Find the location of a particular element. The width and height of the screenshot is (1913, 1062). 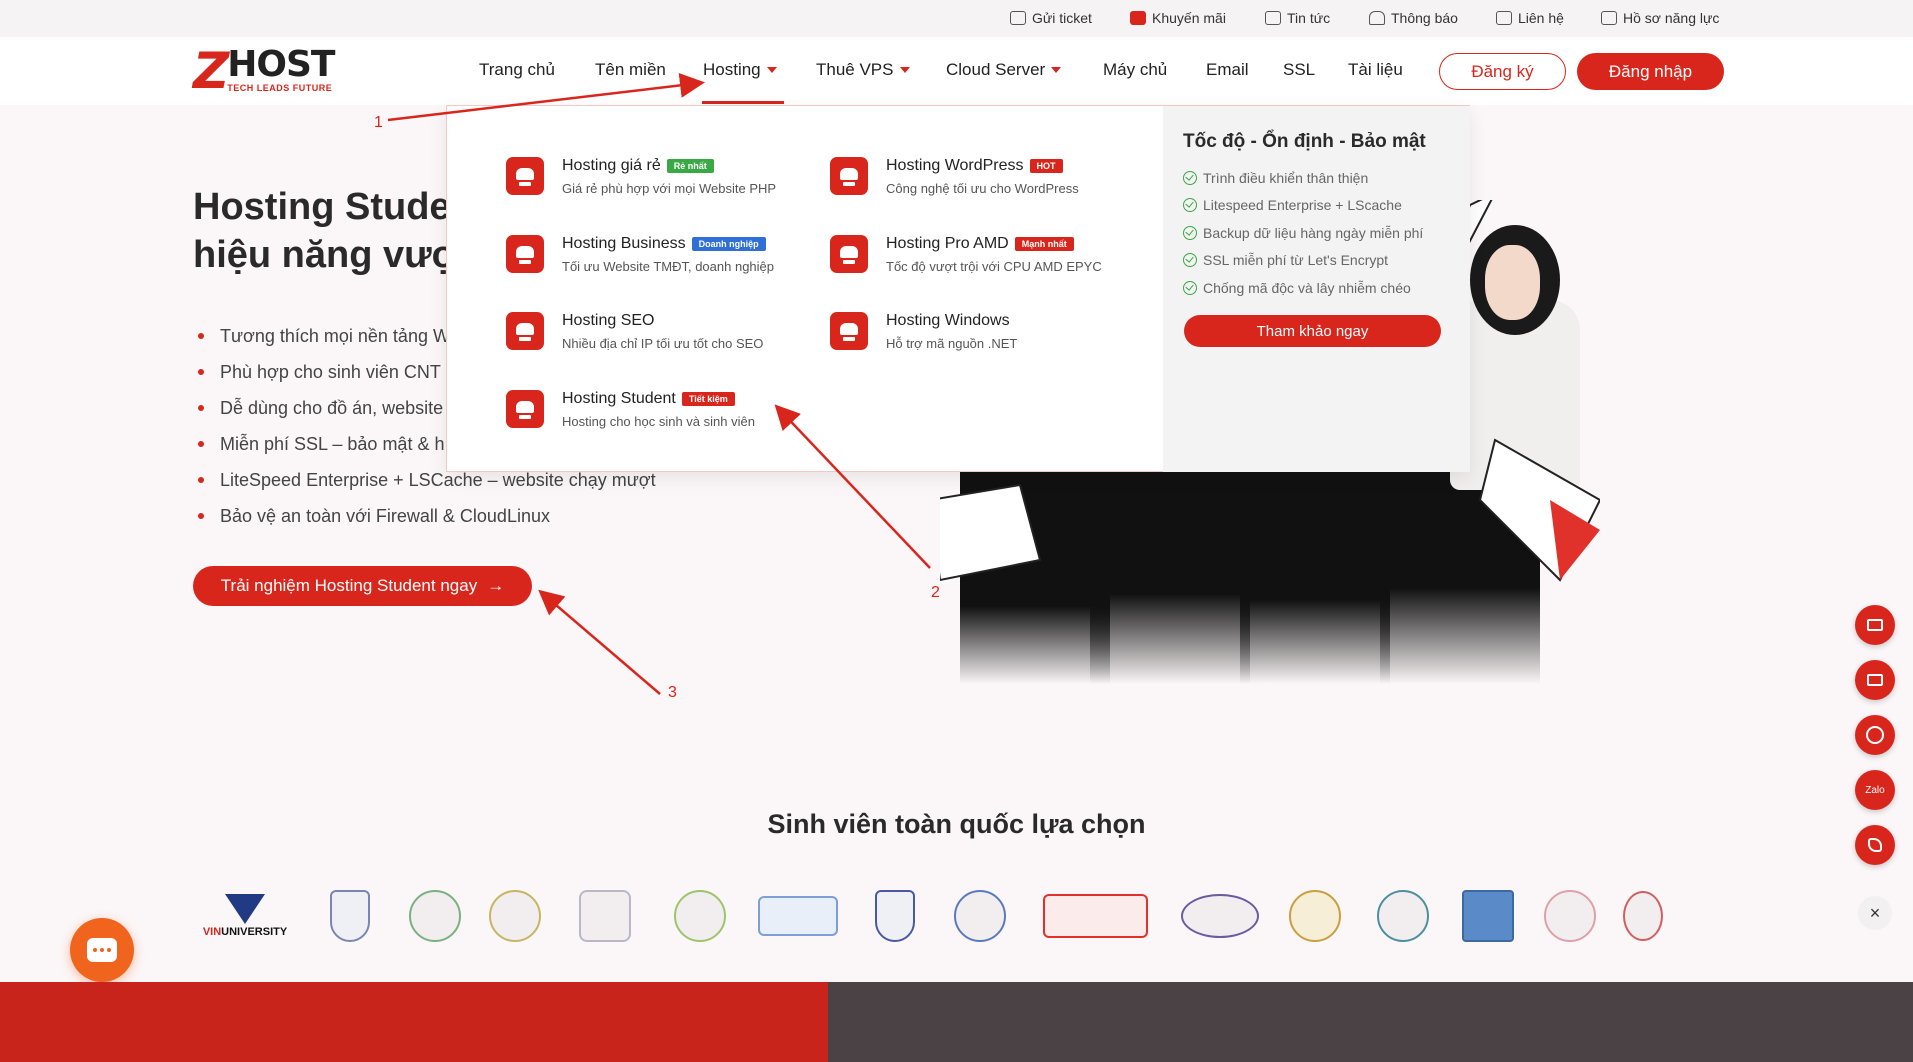

vin-logo-text: VINUNIVERSITY is located at coordinates (245, 932).